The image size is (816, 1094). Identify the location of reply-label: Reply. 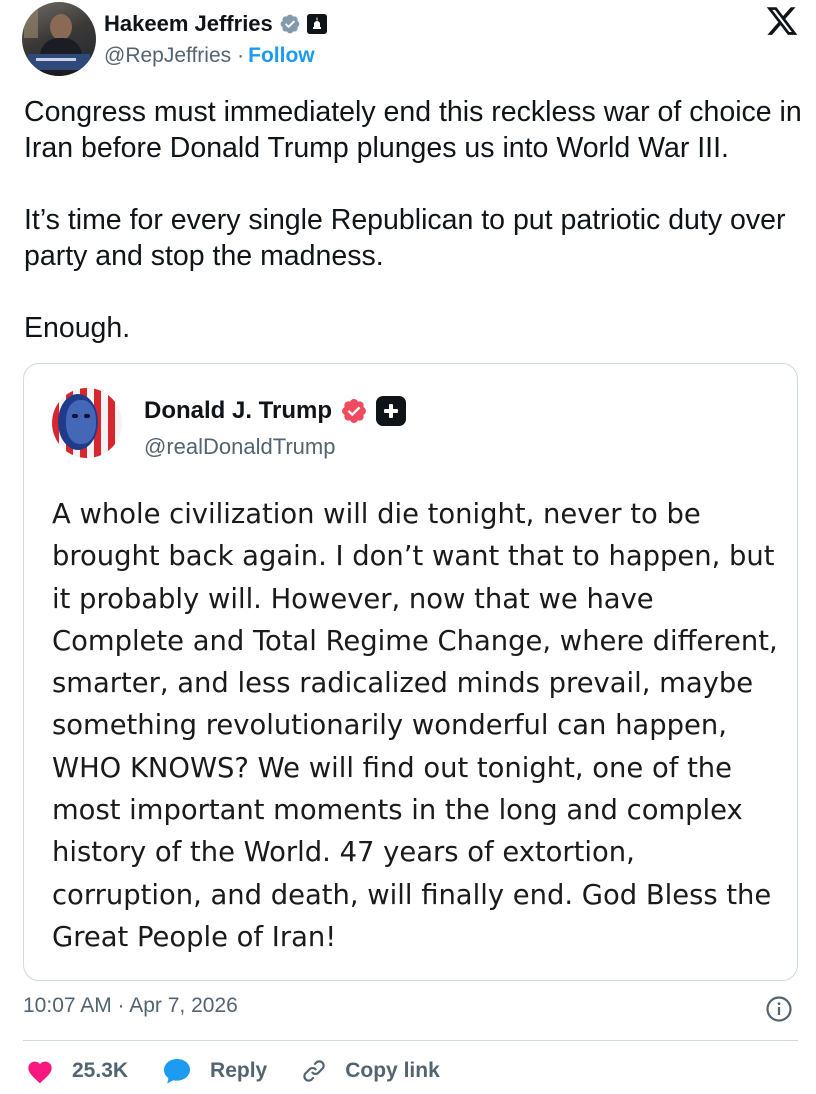
(239, 1070).